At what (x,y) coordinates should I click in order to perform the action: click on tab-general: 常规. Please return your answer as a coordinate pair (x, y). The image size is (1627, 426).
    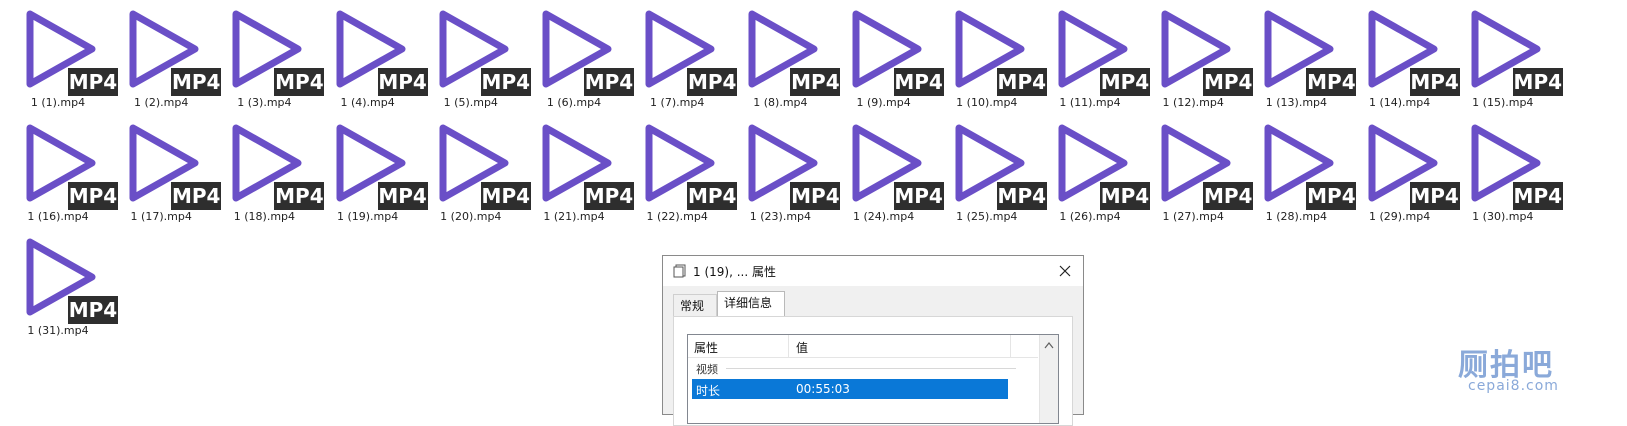
    Looking at the image, I should click on (695, 305).